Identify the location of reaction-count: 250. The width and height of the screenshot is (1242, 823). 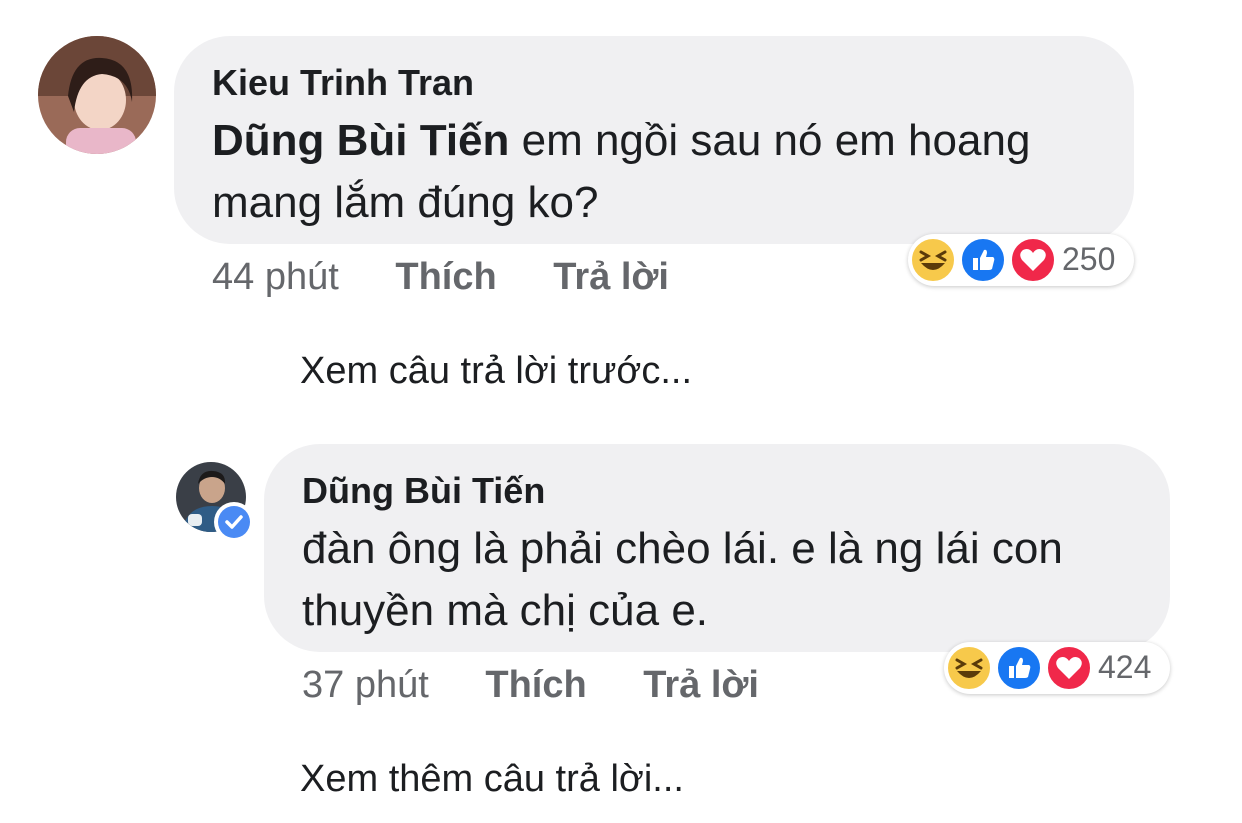
(1089, 259).